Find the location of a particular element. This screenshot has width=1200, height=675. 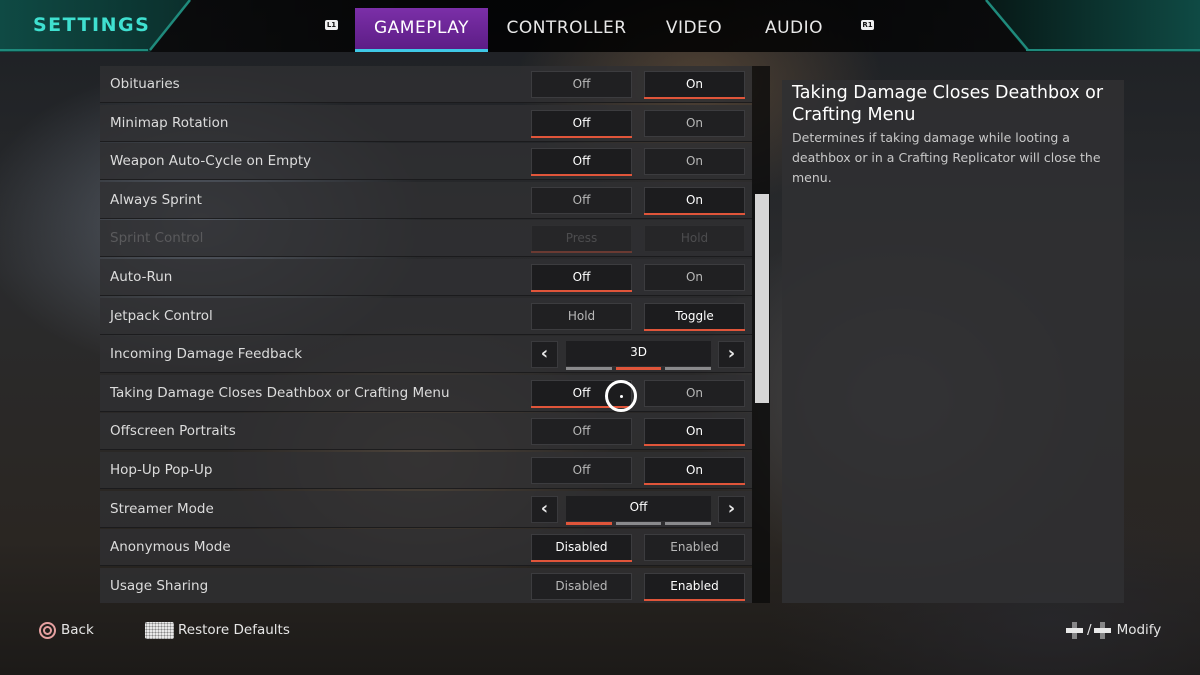

setting-label: Usage Sharing is located at coordinates (159, 585).